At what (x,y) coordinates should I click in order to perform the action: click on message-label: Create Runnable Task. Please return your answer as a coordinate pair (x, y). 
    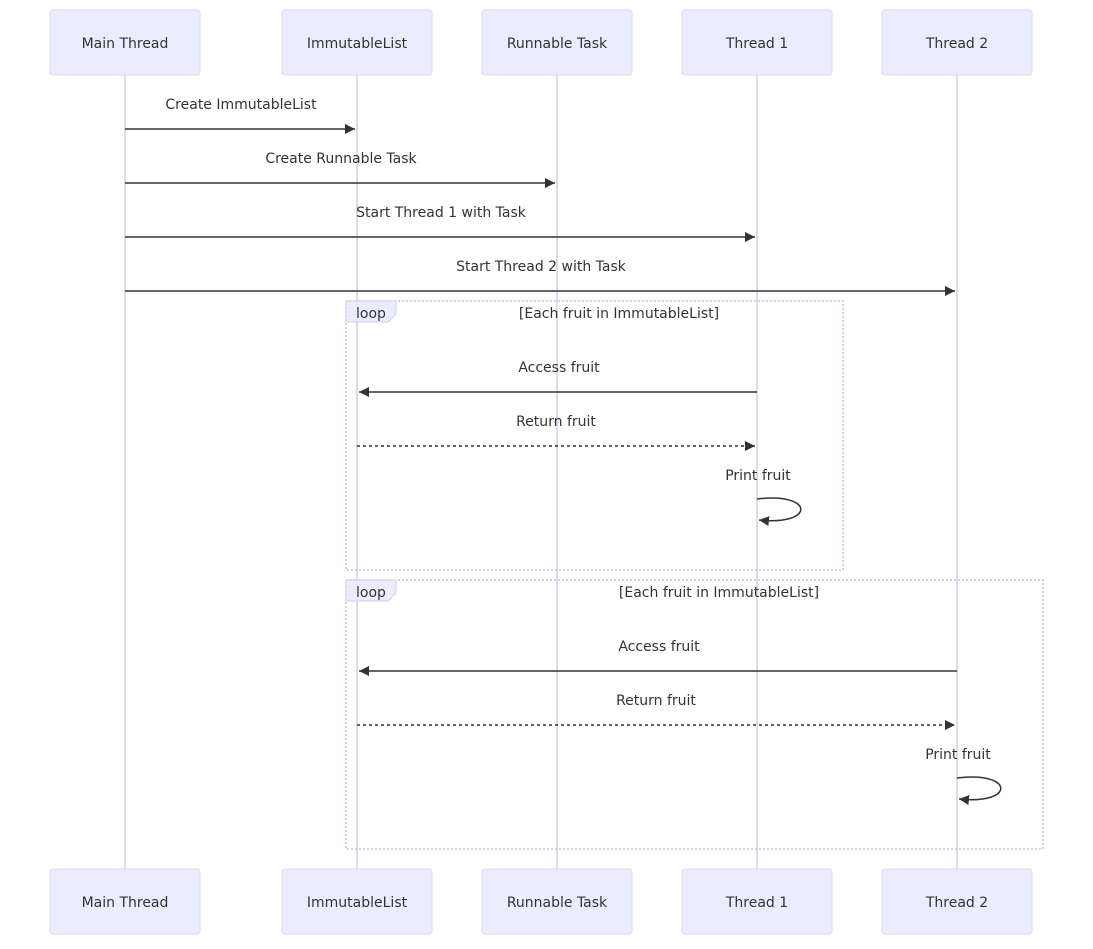
    Looking at the image, I should click on (341, 159).